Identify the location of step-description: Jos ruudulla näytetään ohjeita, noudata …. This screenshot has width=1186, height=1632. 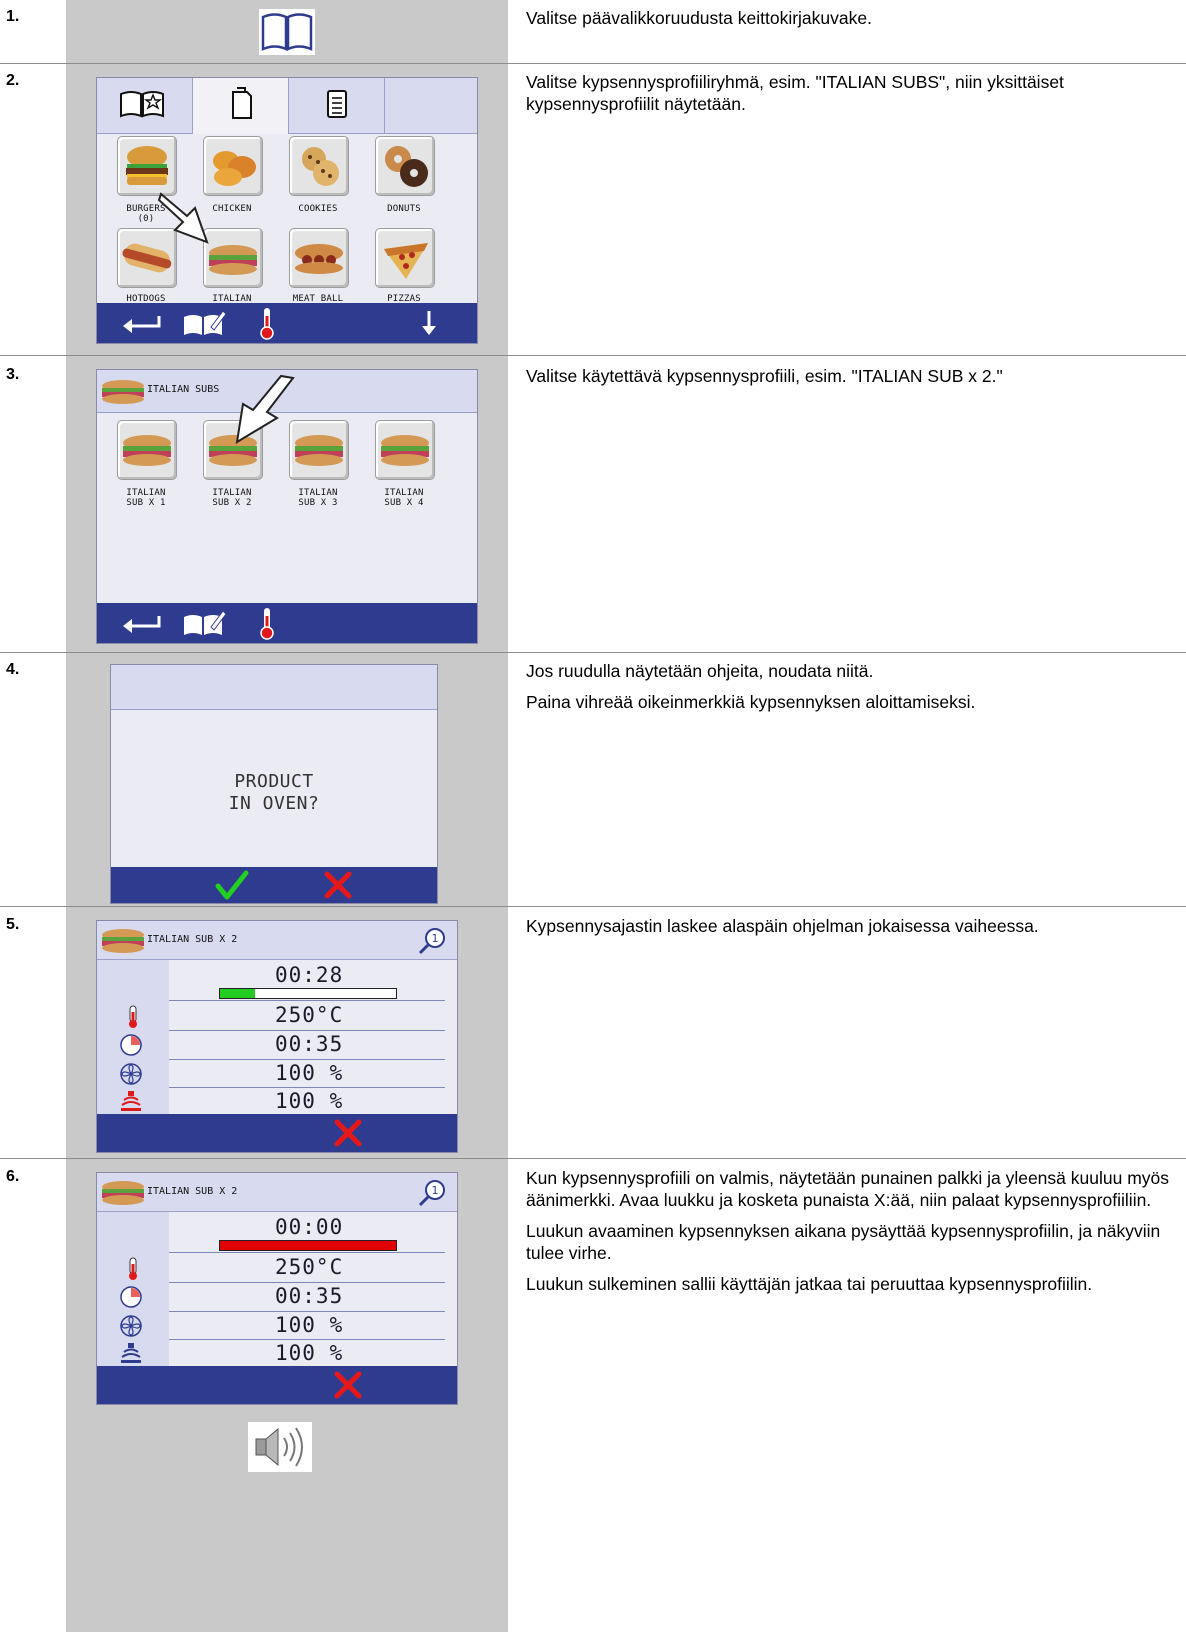
(854, 691).